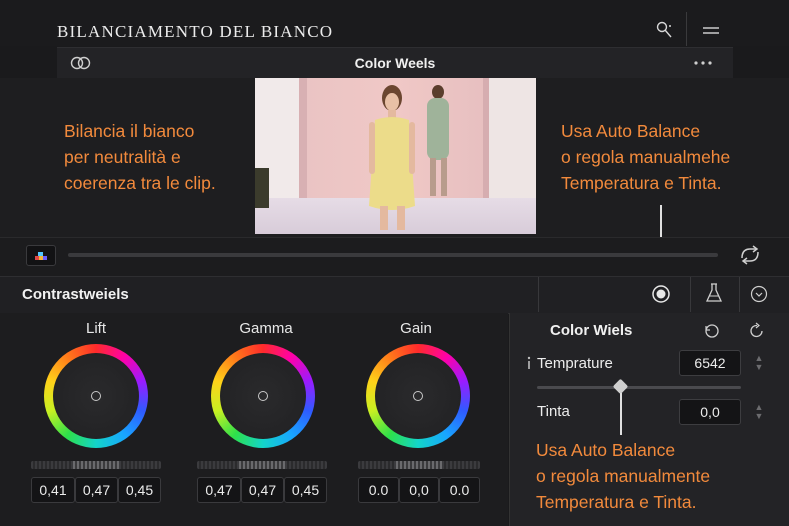 This screenshot has width=789, height=526. I want to click on auto-balance-icon, so click(661, 294).